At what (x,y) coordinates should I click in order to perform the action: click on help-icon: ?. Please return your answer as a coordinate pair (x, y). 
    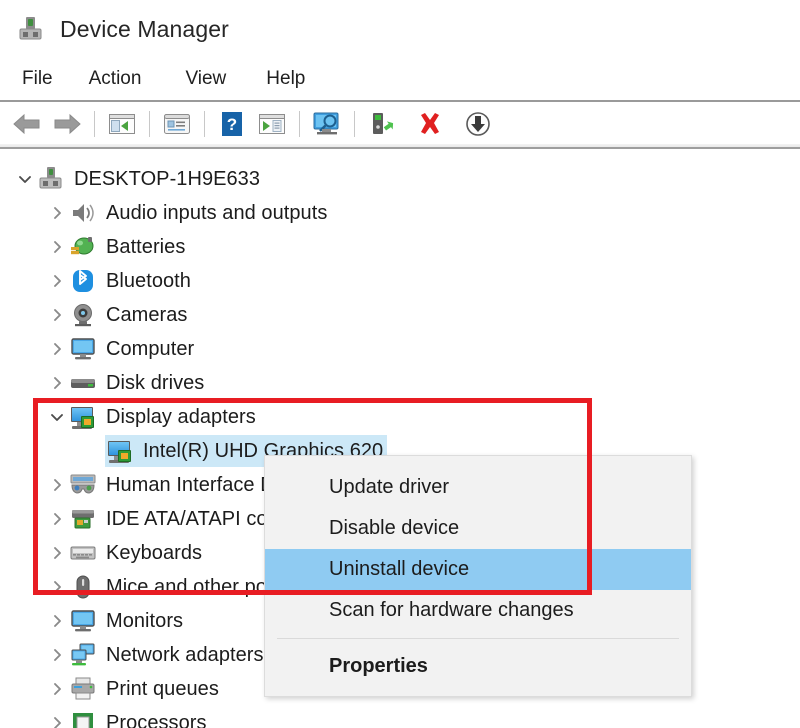
    Looking at the image, I should click on (232, 124).